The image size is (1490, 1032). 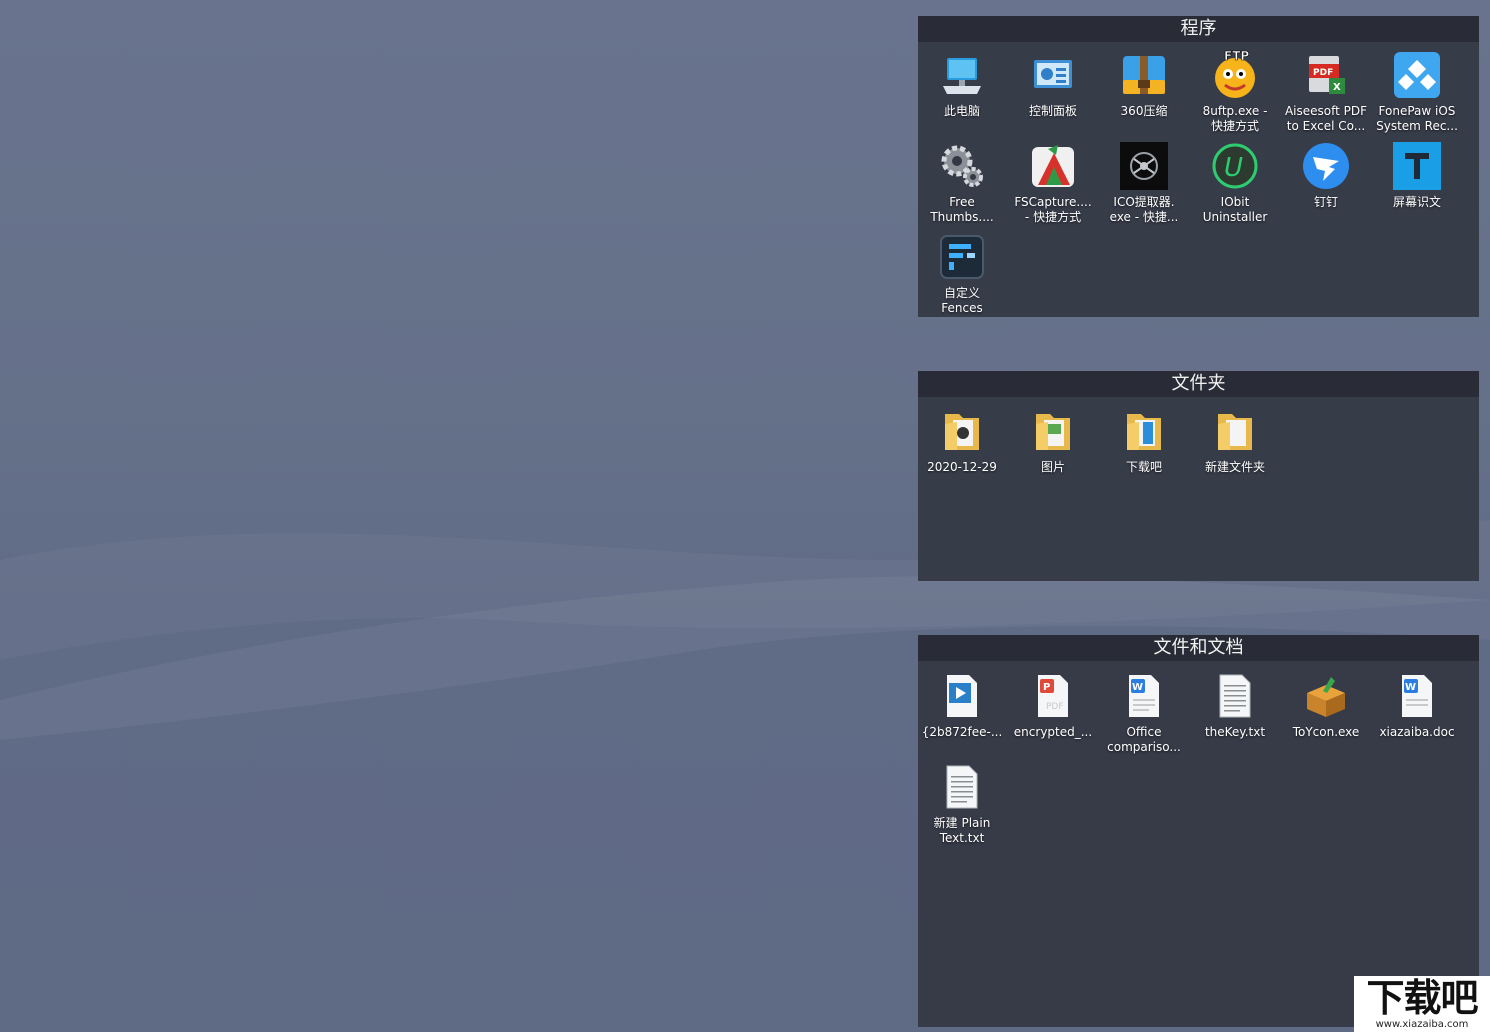 What do you see at coordinates (1053, 166) in the screenshot?
I see `fscapture-icon` at bounding box center [1053, 166].